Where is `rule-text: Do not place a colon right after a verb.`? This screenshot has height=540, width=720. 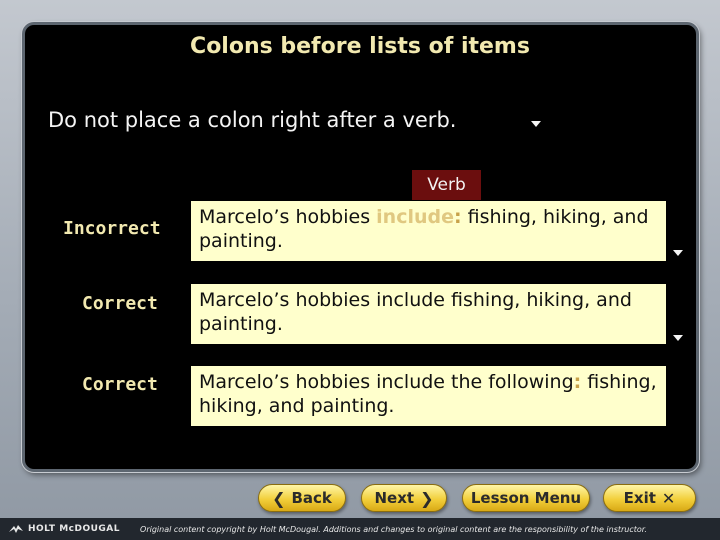 rule-text: Do not place a colon right after a verb. is located at coordinates (252, 120).